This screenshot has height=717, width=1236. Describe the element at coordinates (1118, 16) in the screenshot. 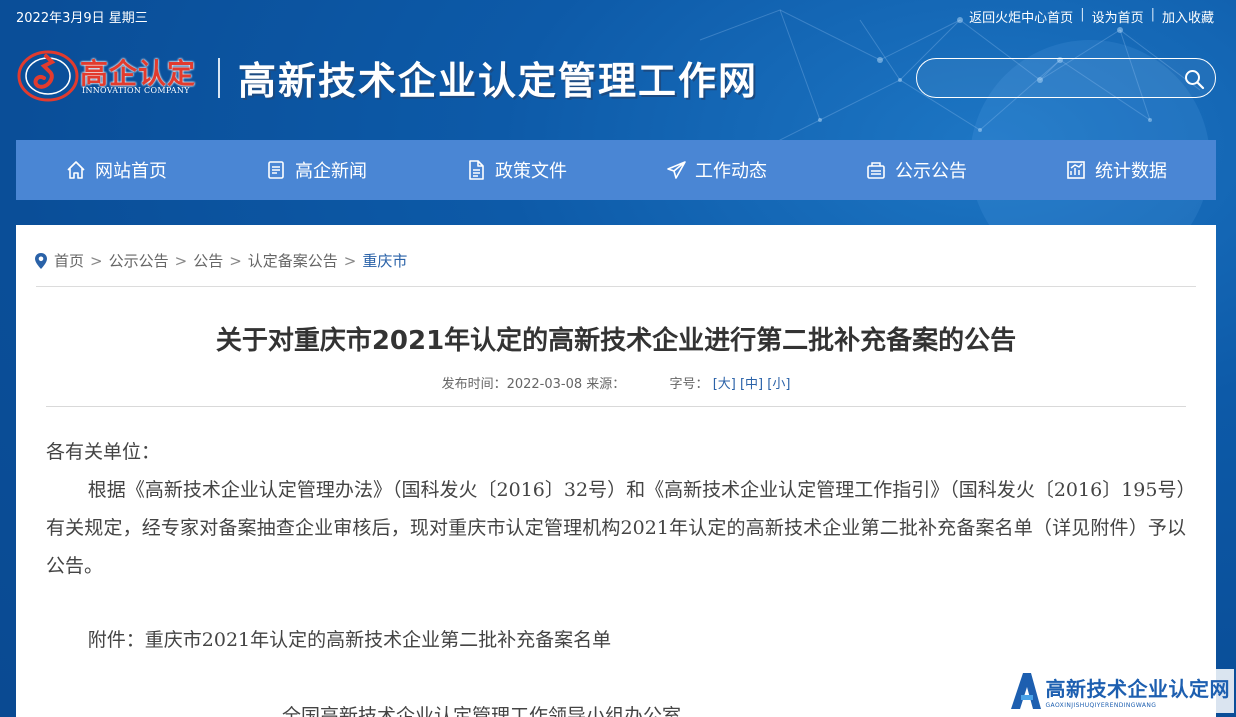

I see `set-homepage-link: 设为首页` at that location.